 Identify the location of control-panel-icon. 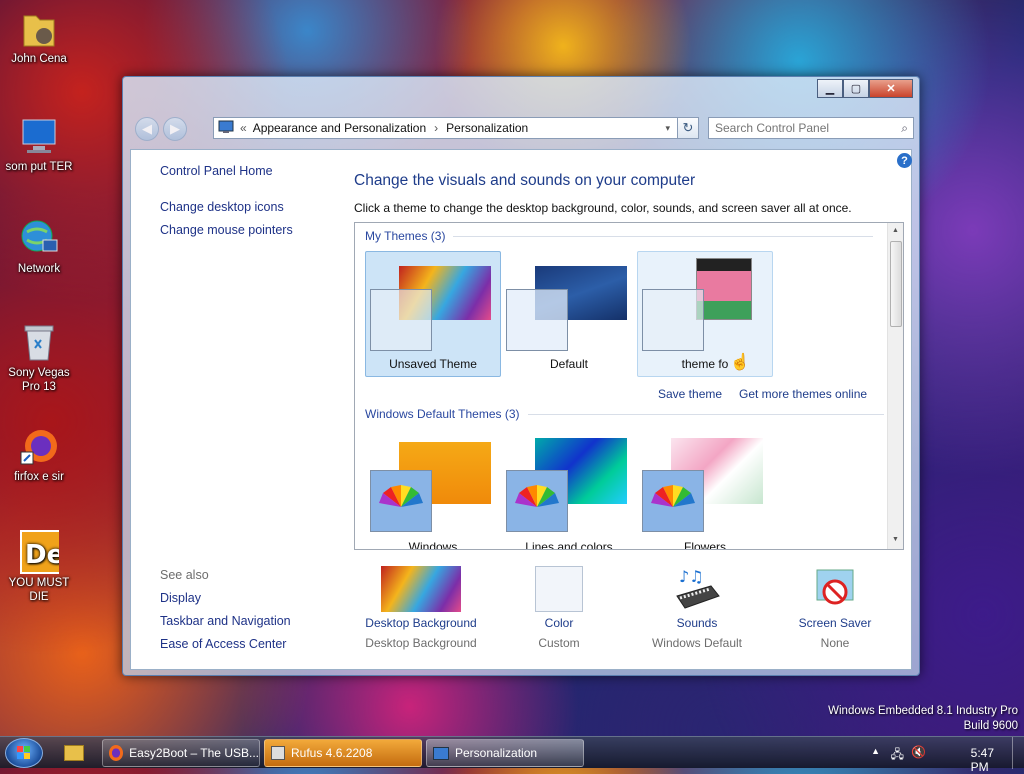
(226, 128).